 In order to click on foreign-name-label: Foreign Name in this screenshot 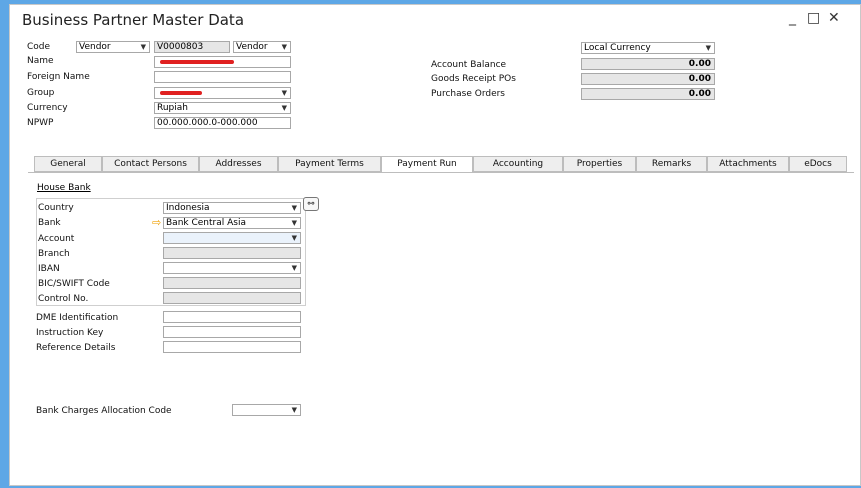, I will do `click(58, 77)`.